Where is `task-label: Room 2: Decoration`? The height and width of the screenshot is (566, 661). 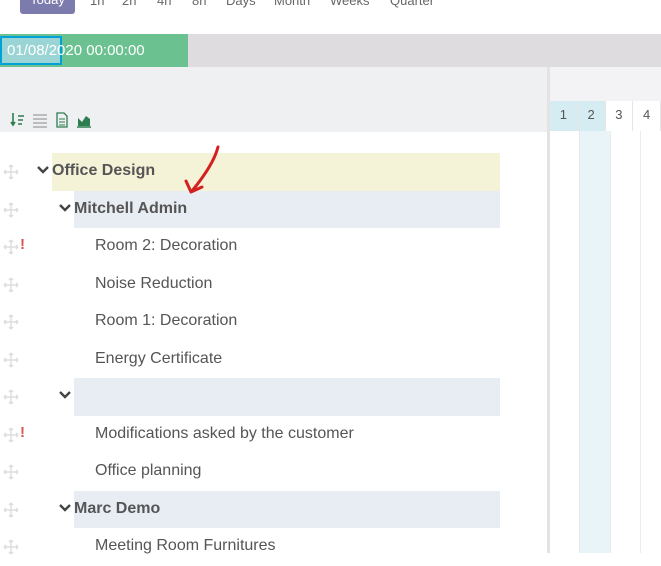
task-label: Room 2: Decoration is located at coordinates (166, 245).